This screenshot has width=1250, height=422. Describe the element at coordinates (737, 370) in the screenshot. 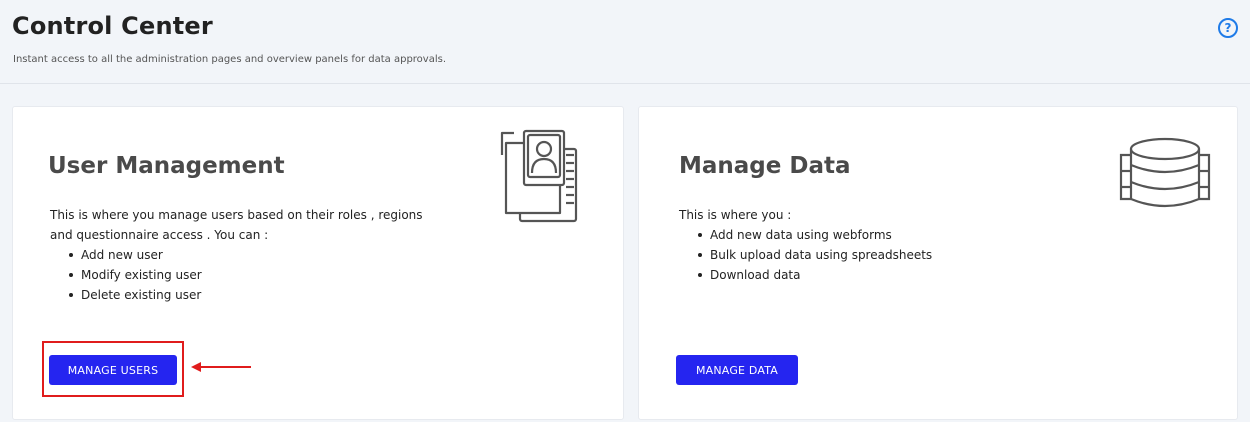

I see `manage-data-button: MANAGE DATA` at that location.